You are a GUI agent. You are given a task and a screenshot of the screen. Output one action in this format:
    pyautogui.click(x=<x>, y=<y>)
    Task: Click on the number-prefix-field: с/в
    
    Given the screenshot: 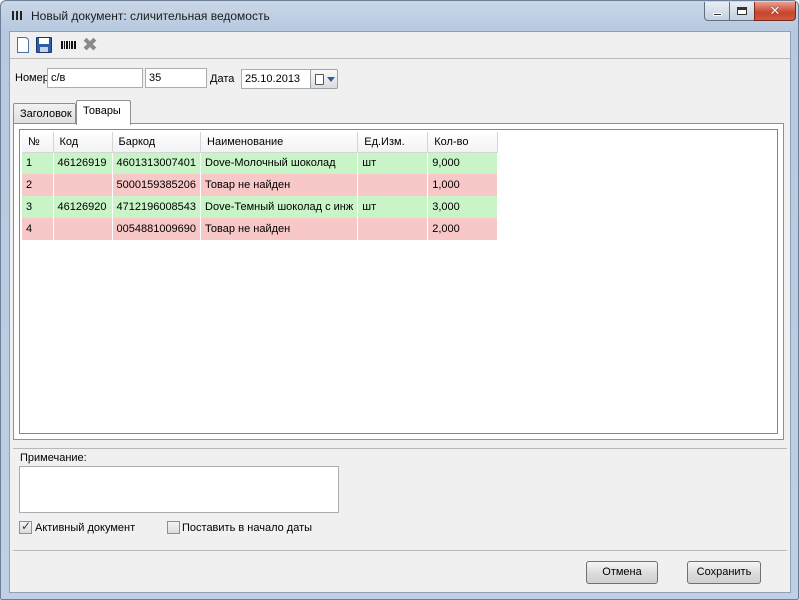 What is the action you would take?
    pyautogui.click(x=95, y=78)
    